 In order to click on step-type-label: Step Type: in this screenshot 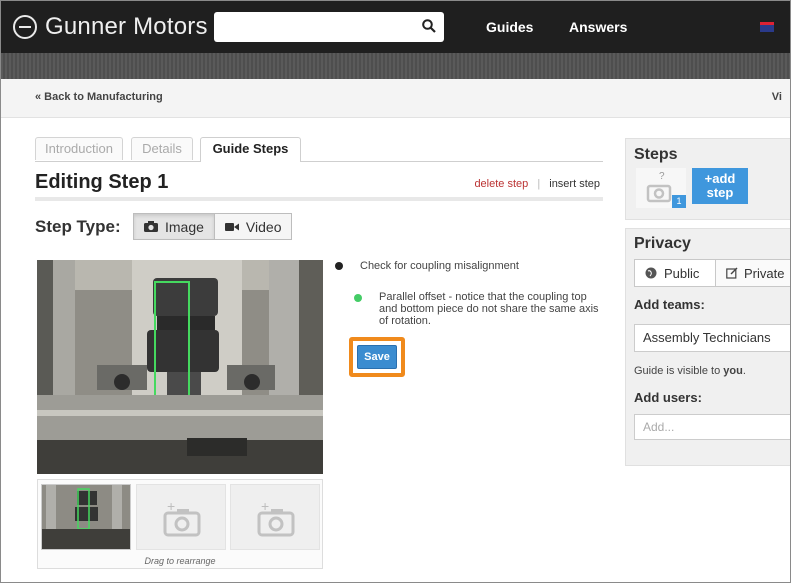, I will do `click(78, 226)`.